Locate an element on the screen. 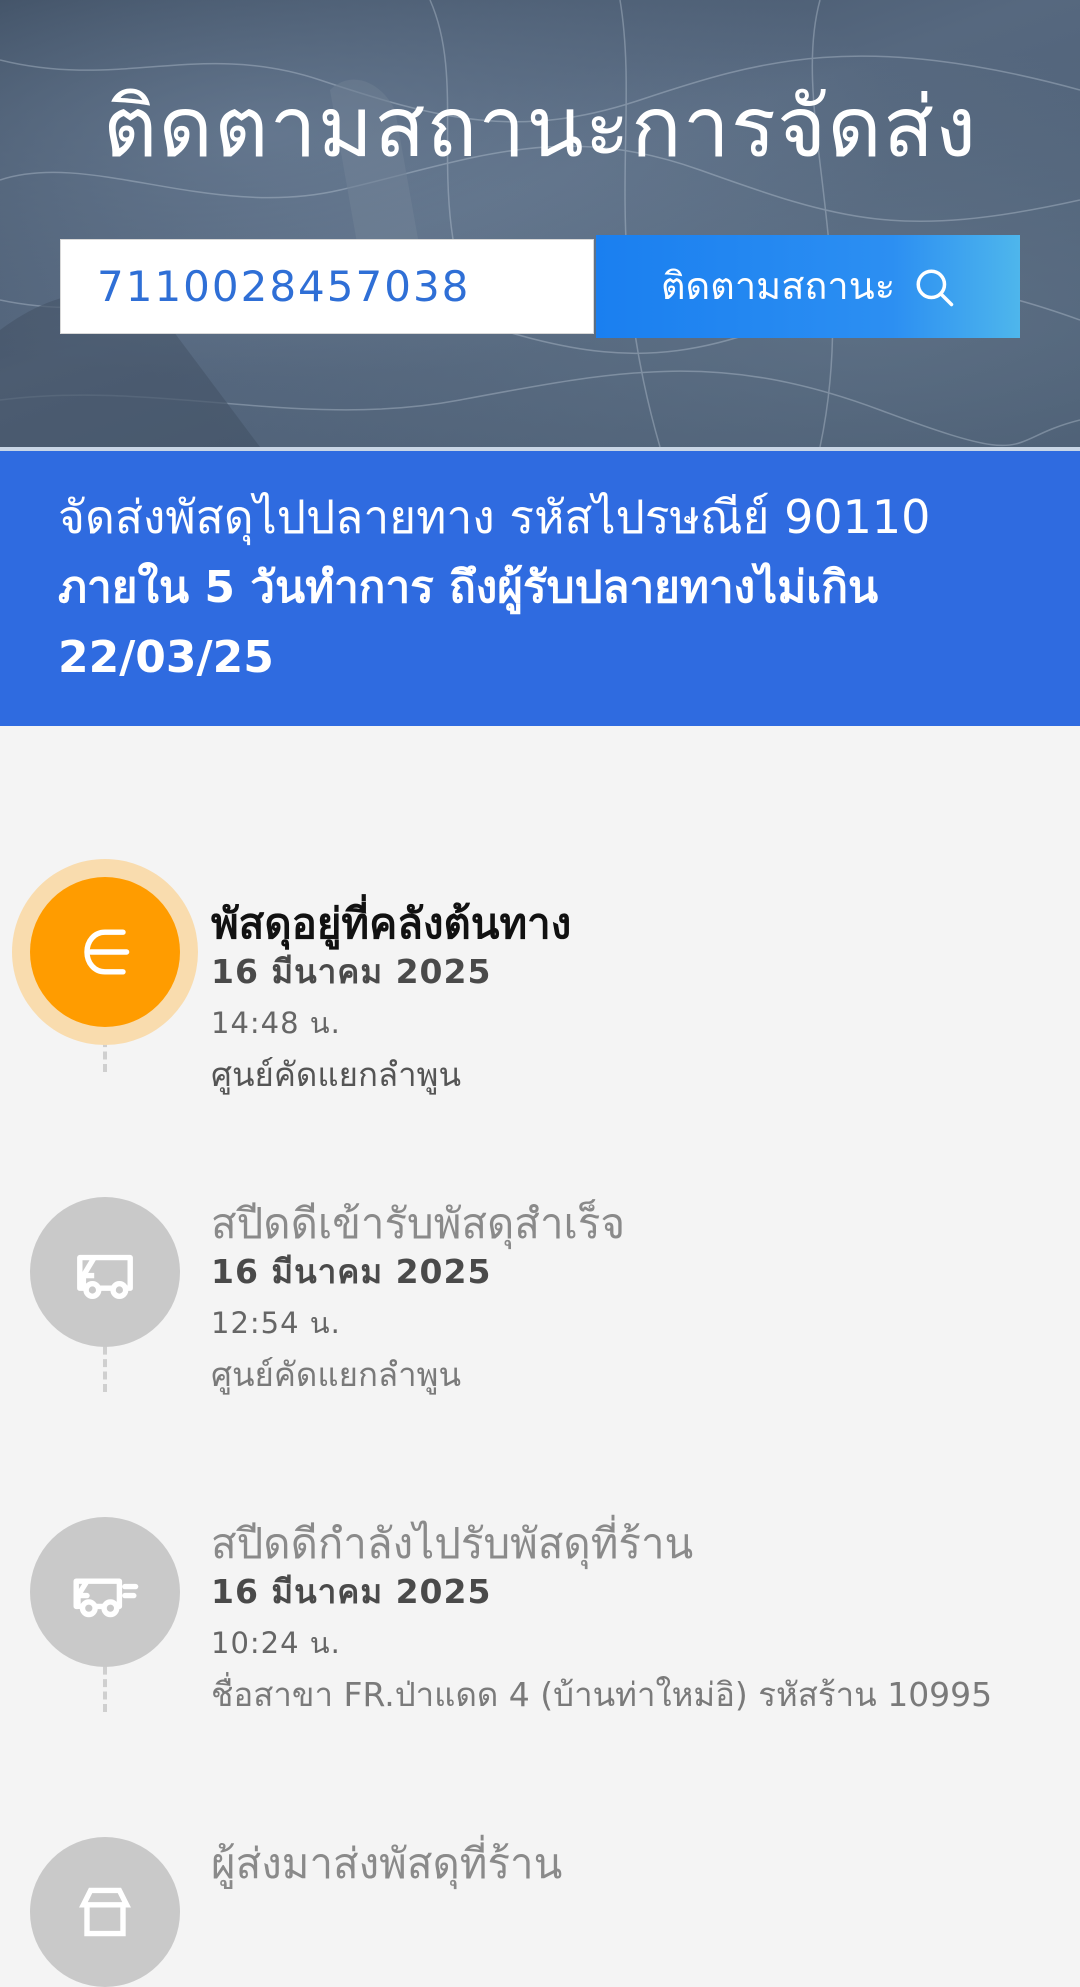 This screenshot has height=1987, width=1080. store-icon is located at coordinates (105, 1912).